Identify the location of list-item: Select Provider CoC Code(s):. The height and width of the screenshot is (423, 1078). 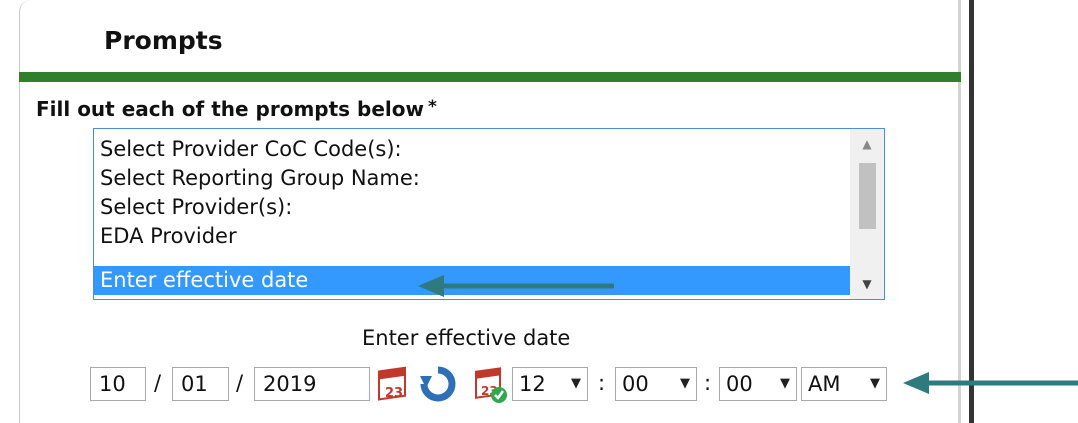
(472, 149).